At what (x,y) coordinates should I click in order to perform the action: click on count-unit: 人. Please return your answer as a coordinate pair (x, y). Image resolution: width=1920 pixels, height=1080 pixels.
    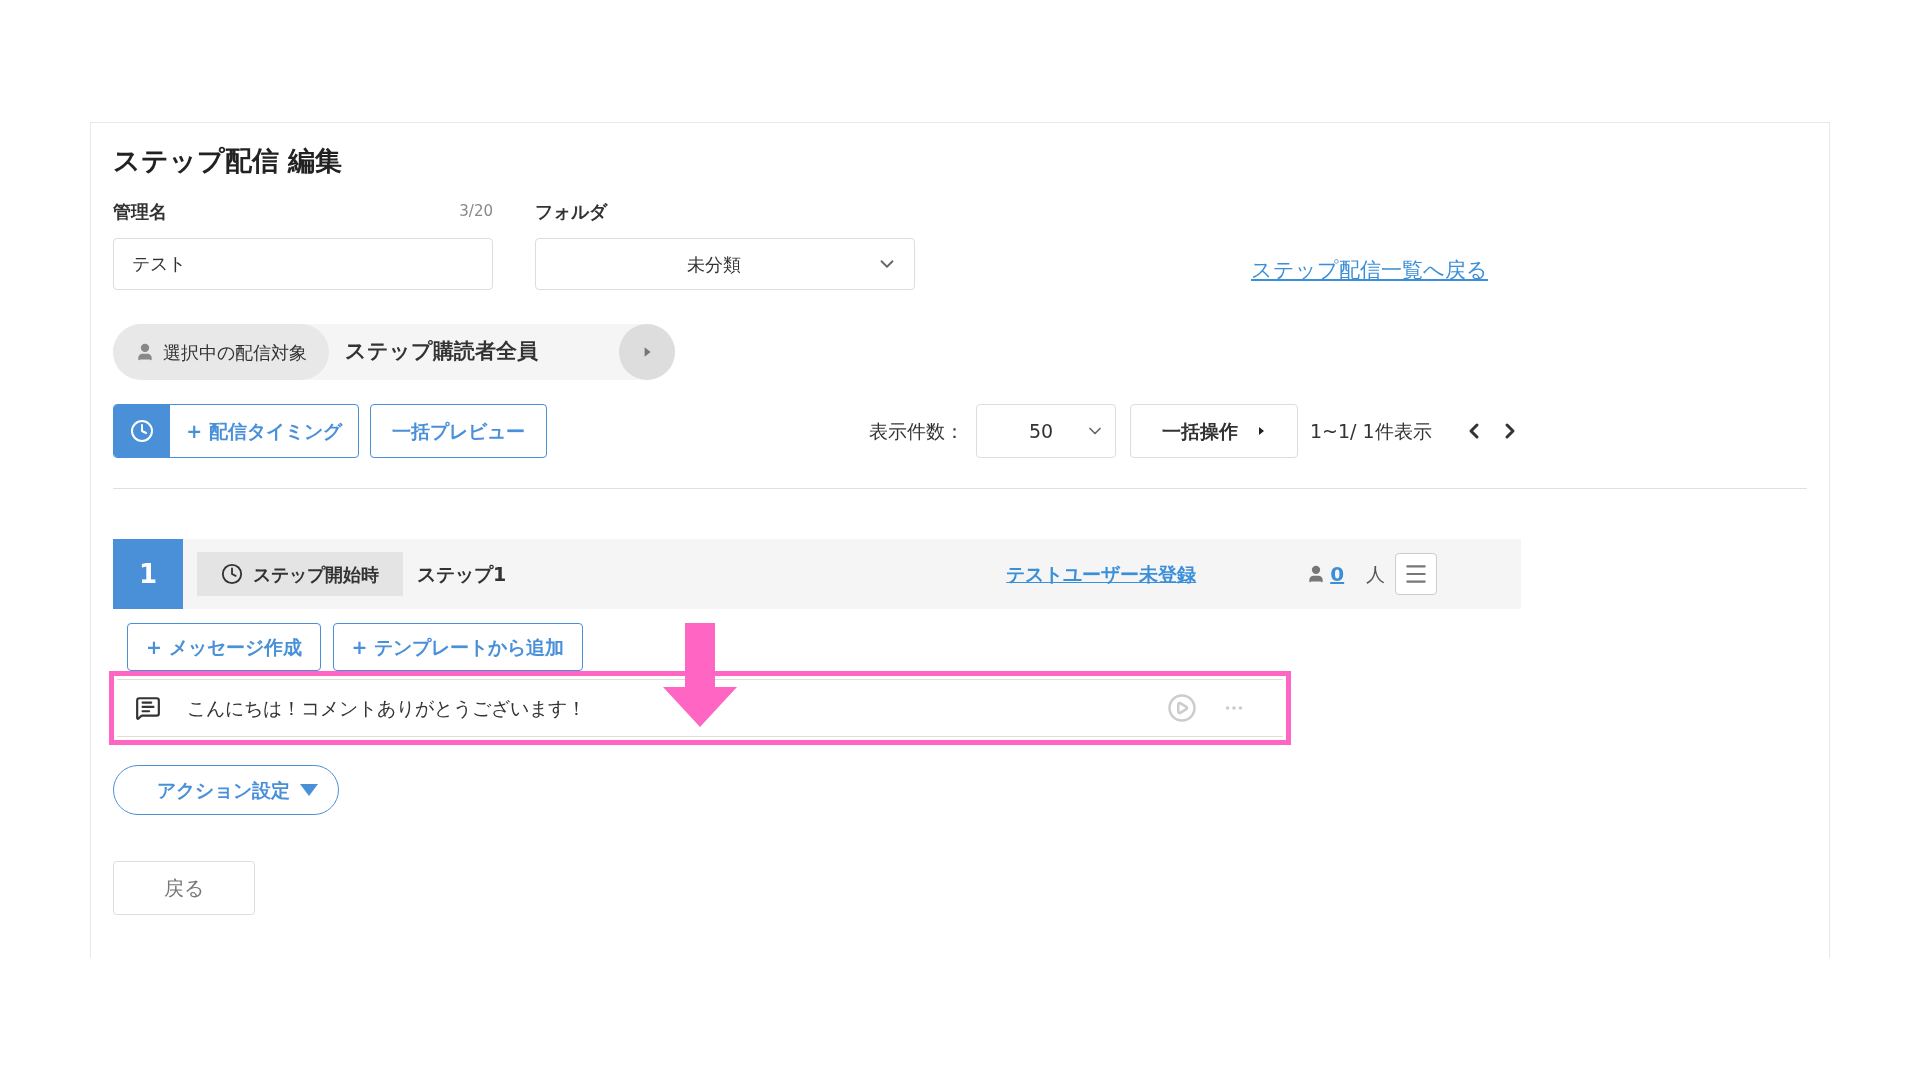
    Looking at the image, I should click on (1376, 574).